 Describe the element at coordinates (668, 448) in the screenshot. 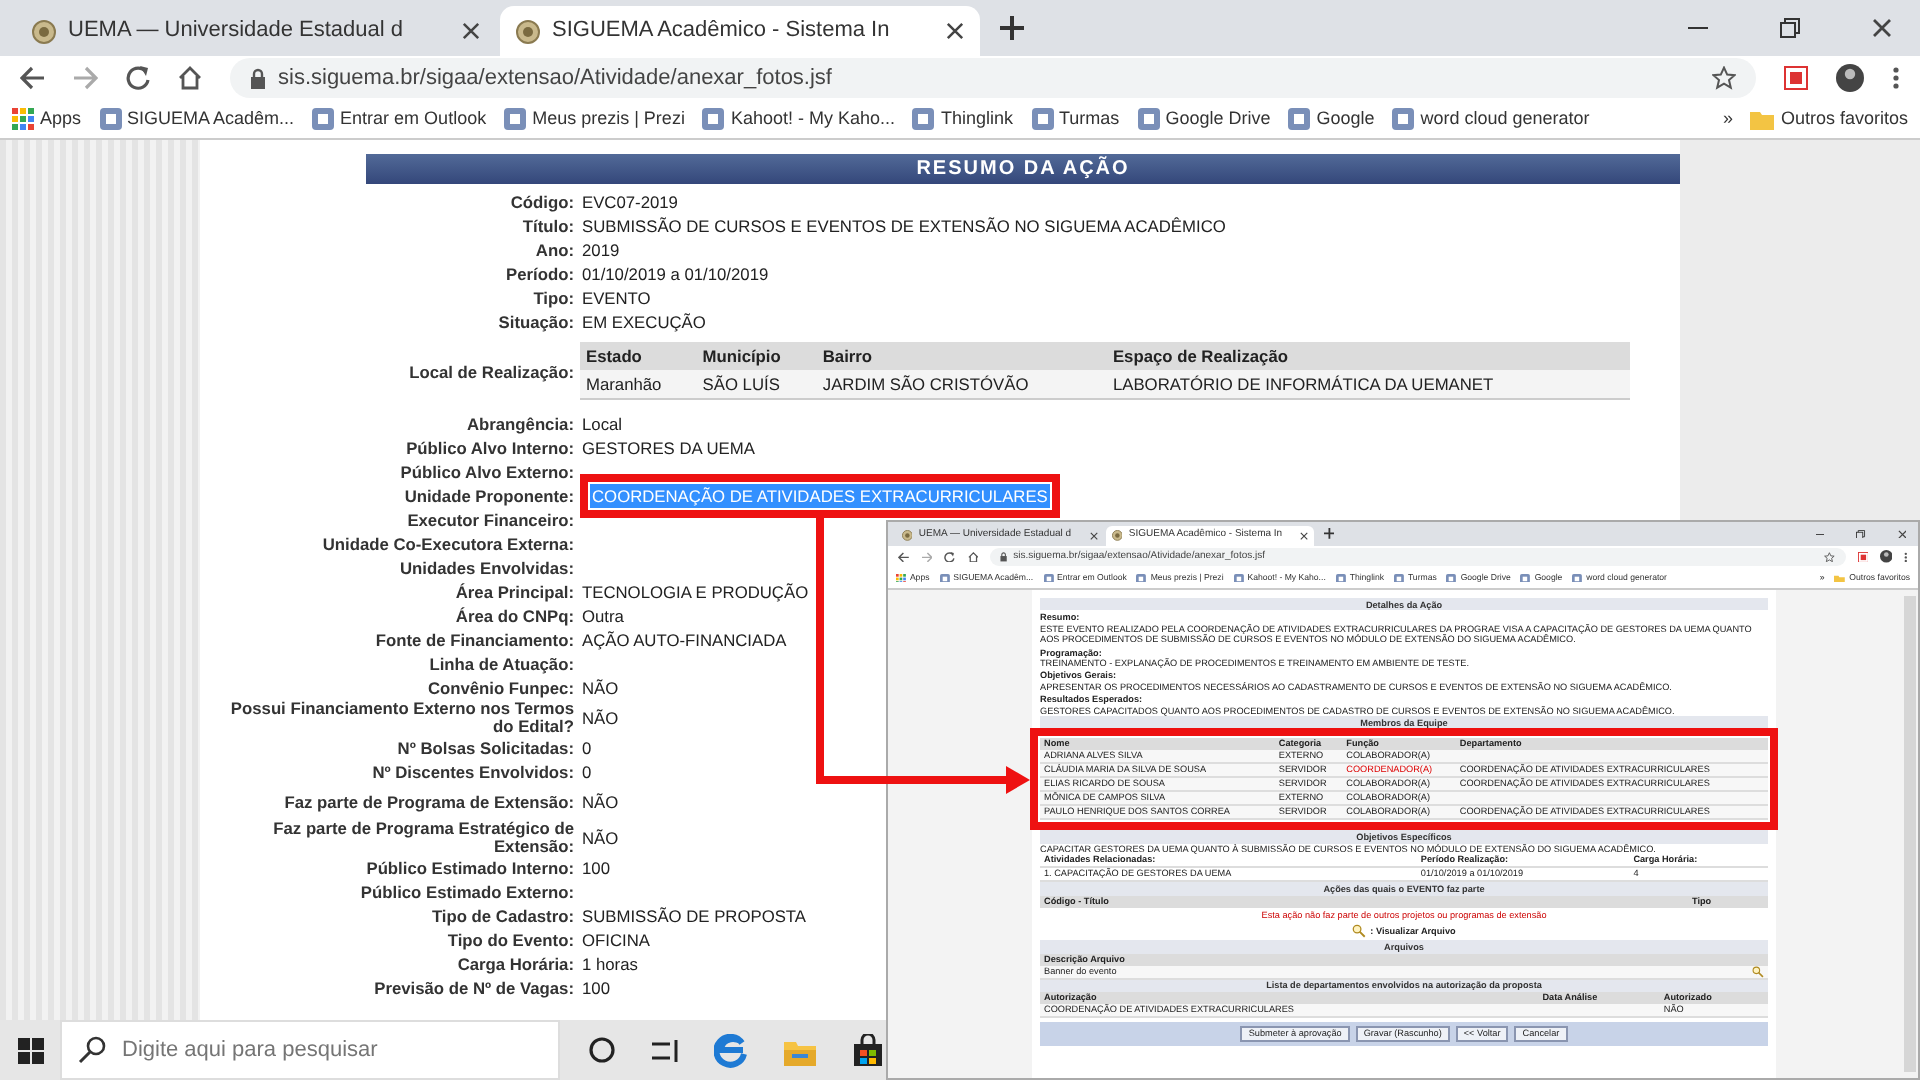

I see `field-value: GESTORES DA UEMA` at that location.